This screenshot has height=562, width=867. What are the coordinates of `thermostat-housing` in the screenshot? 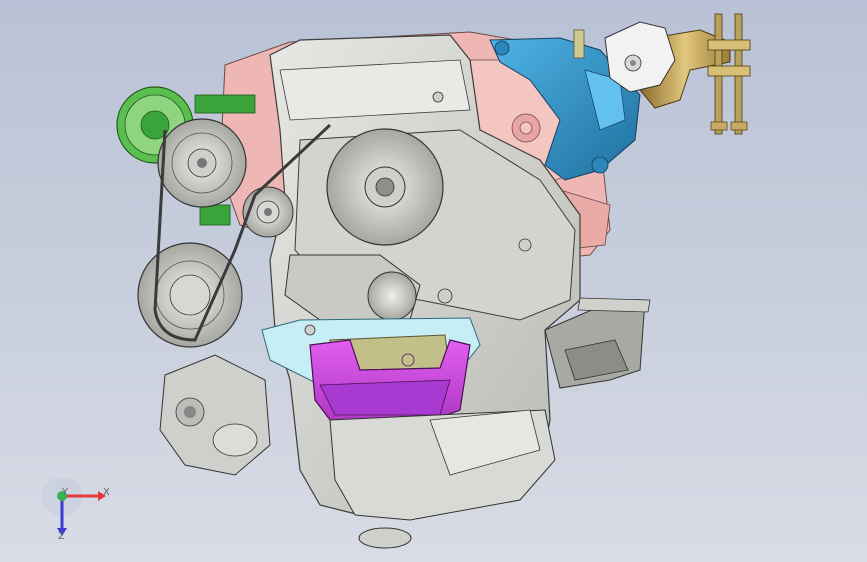 It's located at (215, 415).